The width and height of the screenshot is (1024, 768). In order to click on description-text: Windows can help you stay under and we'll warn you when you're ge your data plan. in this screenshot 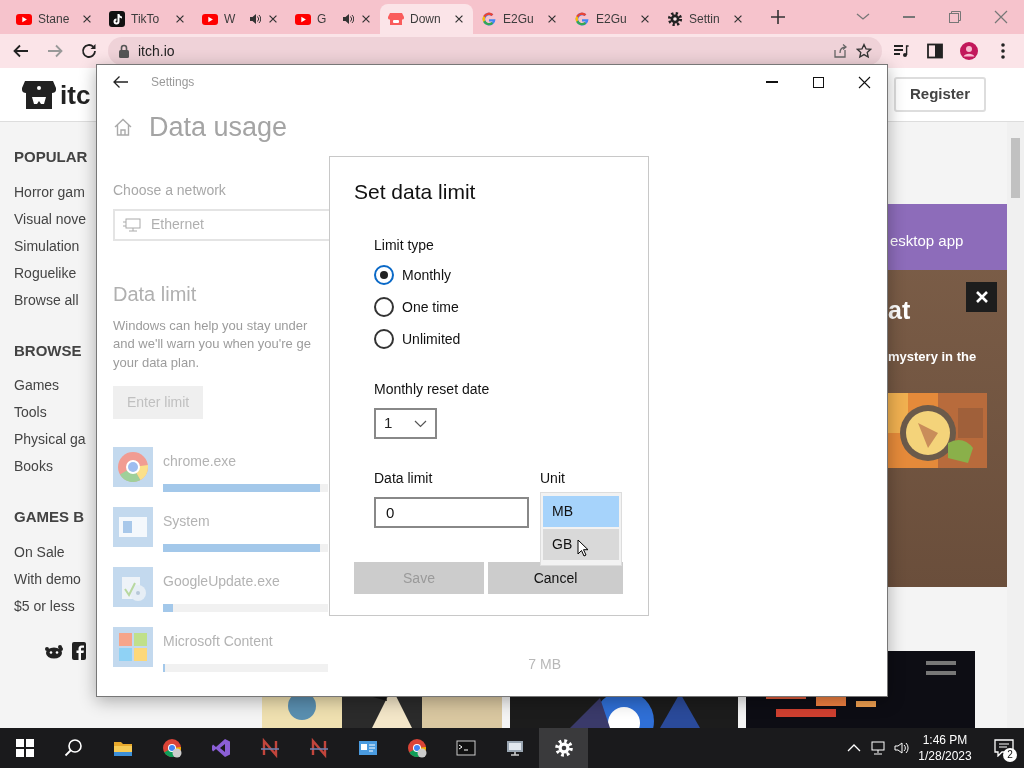, I will do `click(212, 344)`.